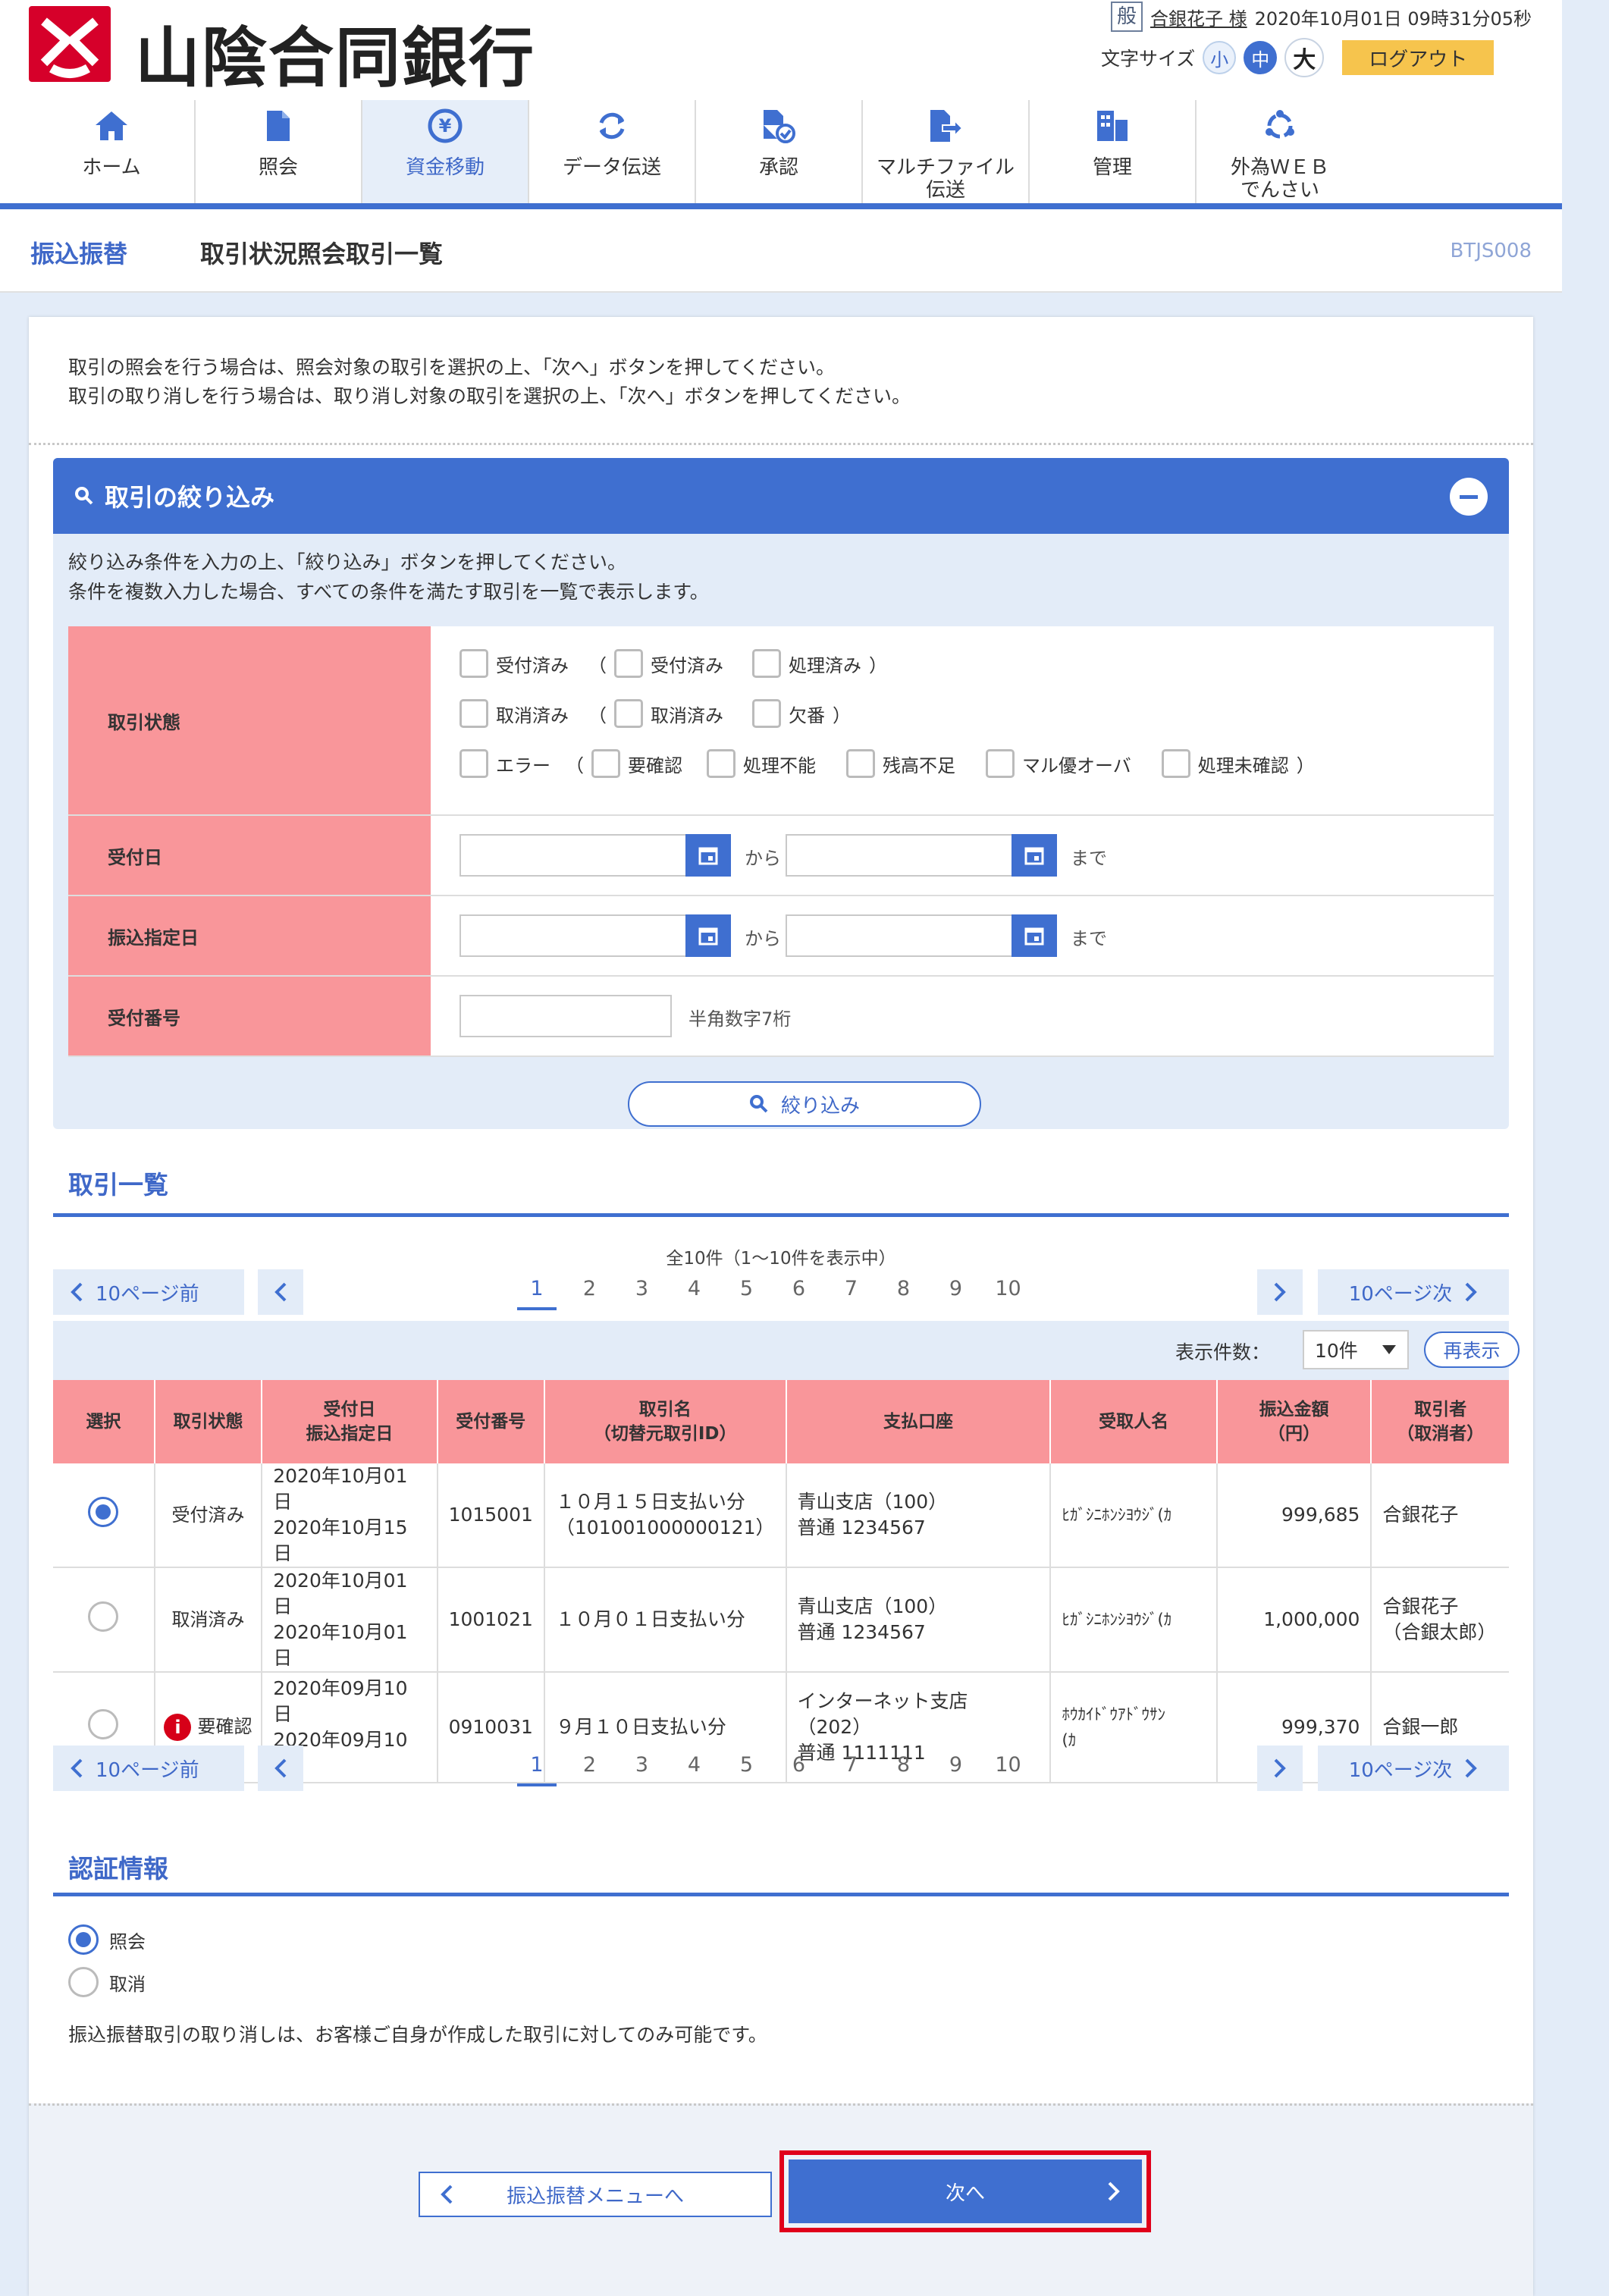 The width and height of the screenshot is (1609, 2296). I want to click on list-title: 取引一覧, so click(118, 1185).